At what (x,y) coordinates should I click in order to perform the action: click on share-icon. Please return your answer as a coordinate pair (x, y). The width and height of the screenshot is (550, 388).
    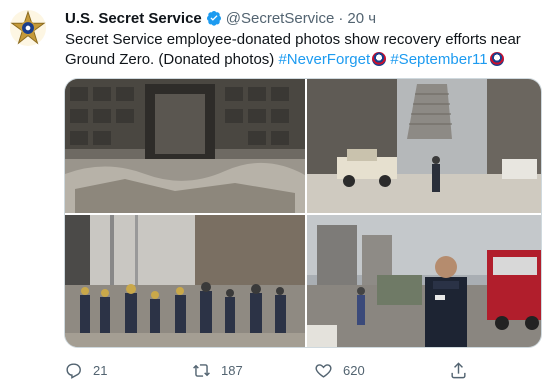
    Looking at the image, I should click on (458, 369).